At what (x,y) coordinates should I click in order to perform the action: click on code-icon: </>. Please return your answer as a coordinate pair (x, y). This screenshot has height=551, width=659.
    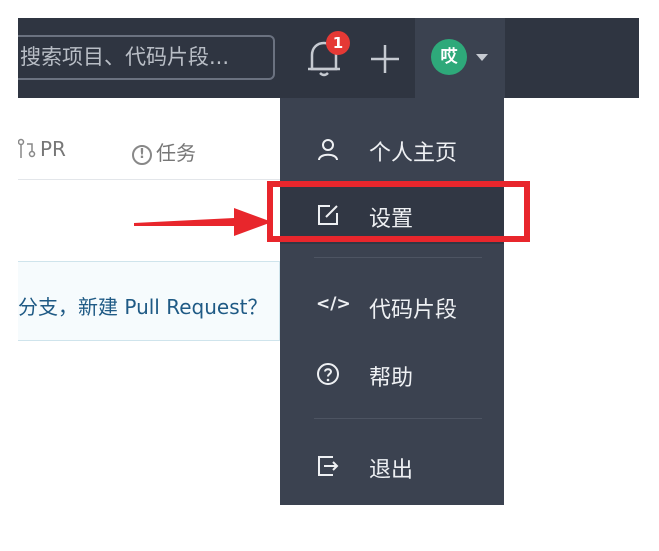
    Looking at the image, I should click on (333, 304).